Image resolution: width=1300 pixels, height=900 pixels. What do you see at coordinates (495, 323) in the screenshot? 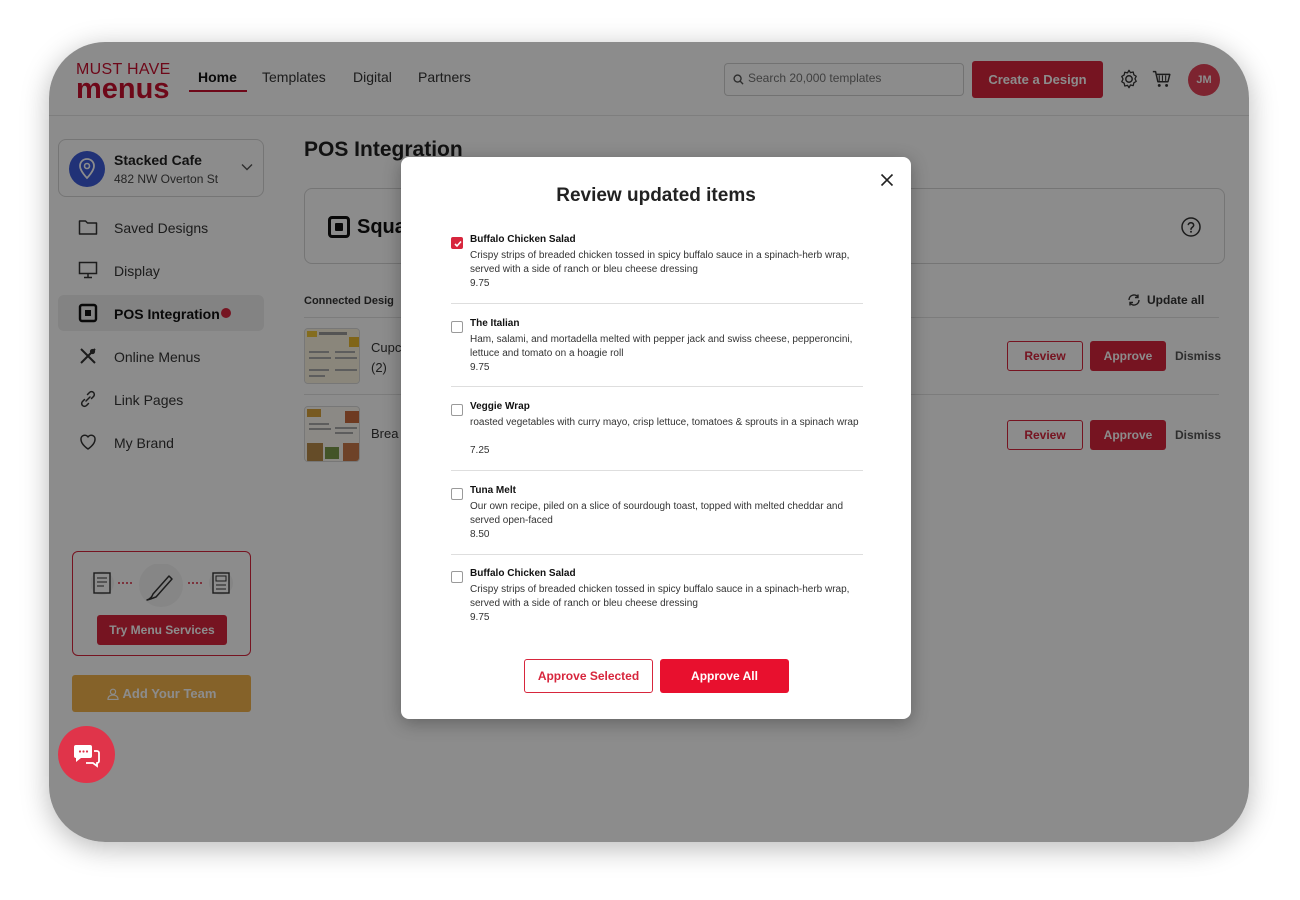
I see `item-name: The Italian` at bounding box center [495, 323].